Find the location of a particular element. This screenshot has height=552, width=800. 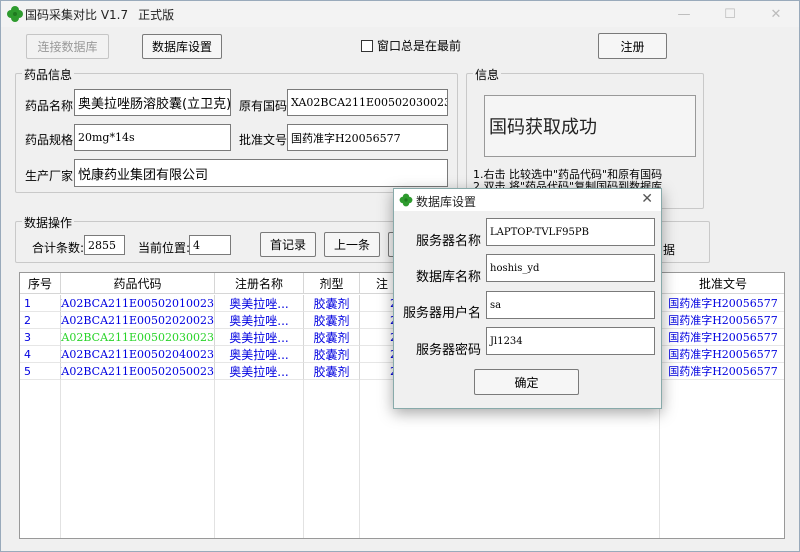

prev-record-button: 上一条 is located at coordinates (352, 244).